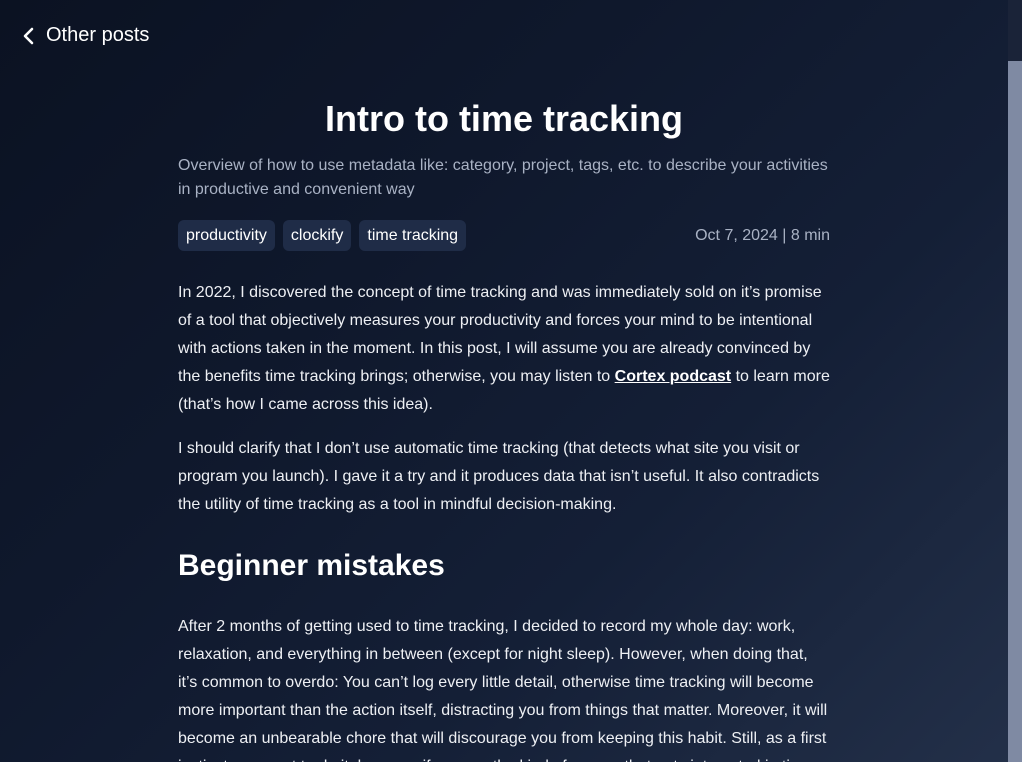 The width and height of the screenshot is (1022, 762). I want to click on post-title: Intro to time tracking, so click(504, 118).